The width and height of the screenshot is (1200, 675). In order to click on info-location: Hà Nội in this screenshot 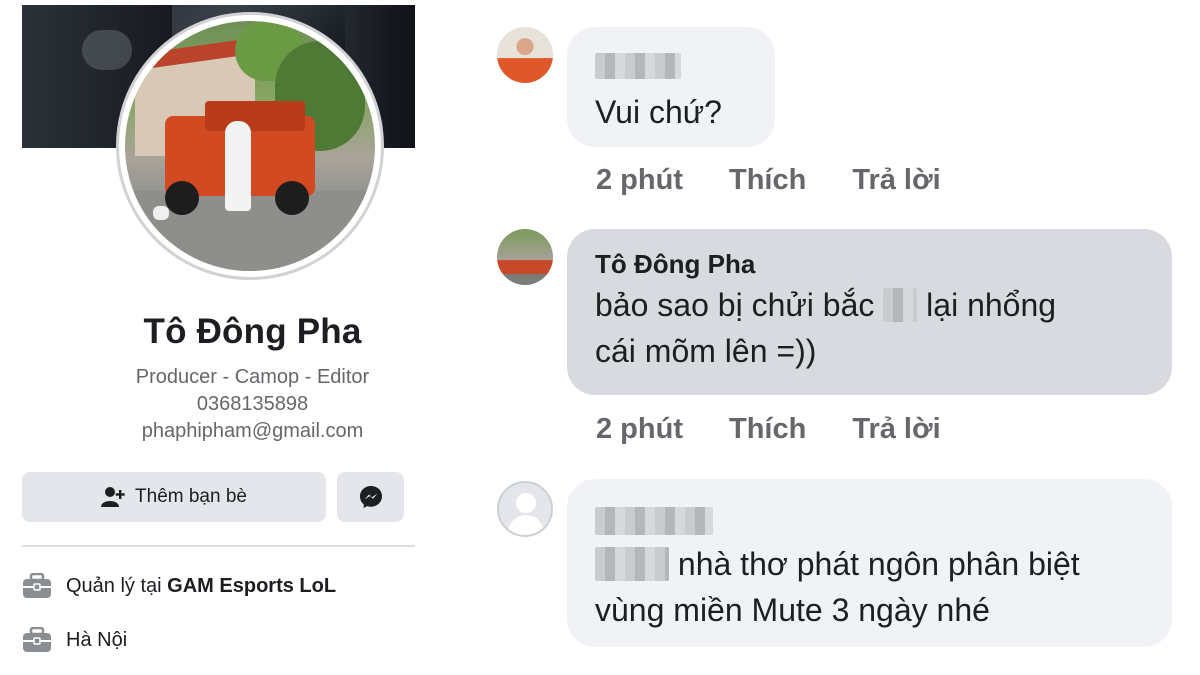, I will do `click(74, 640)`.